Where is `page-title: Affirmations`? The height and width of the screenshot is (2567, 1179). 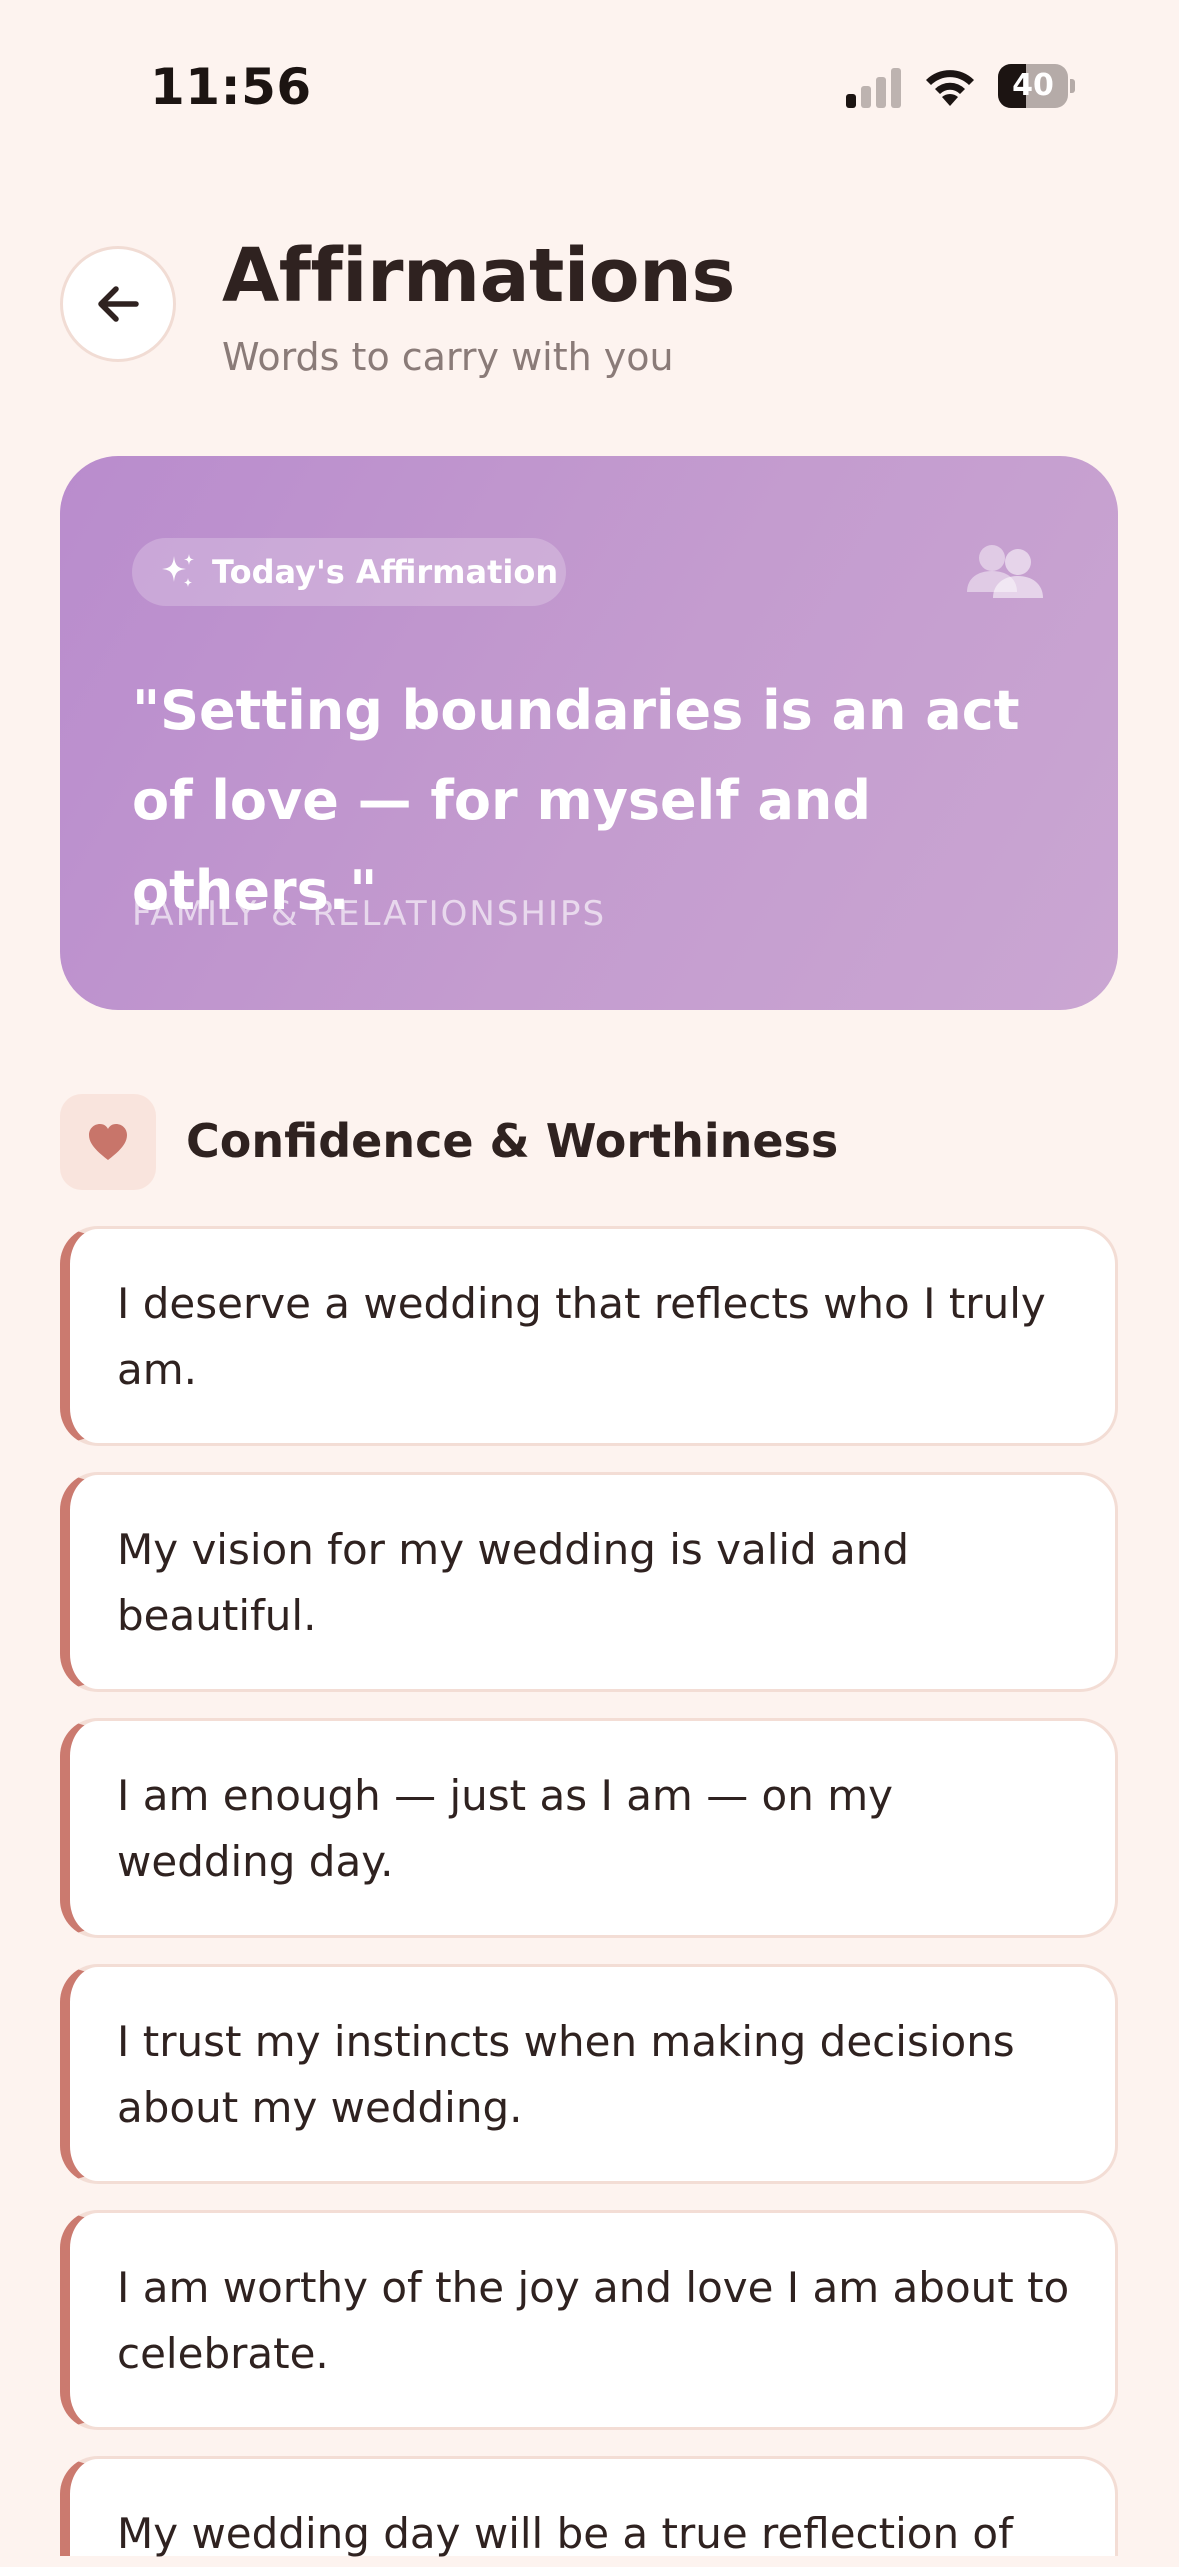 page-title: Affirmations is located at coordinates (478, 276).